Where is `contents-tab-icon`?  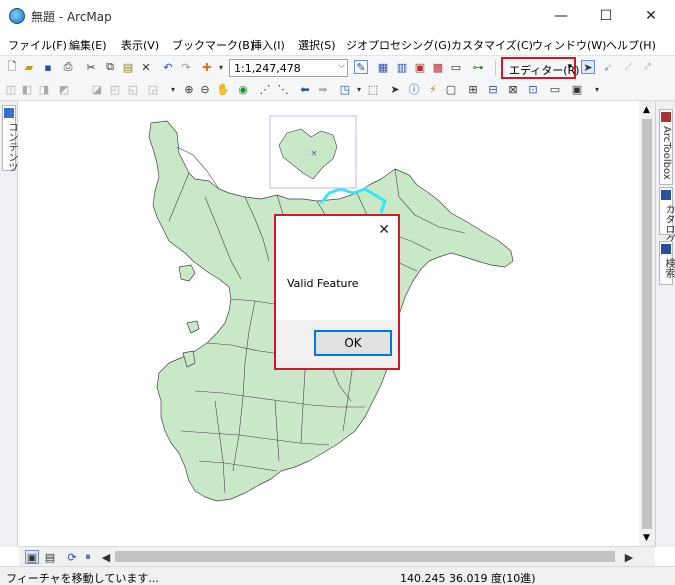 contents-tab-icon is located at coordinates (9, 113).